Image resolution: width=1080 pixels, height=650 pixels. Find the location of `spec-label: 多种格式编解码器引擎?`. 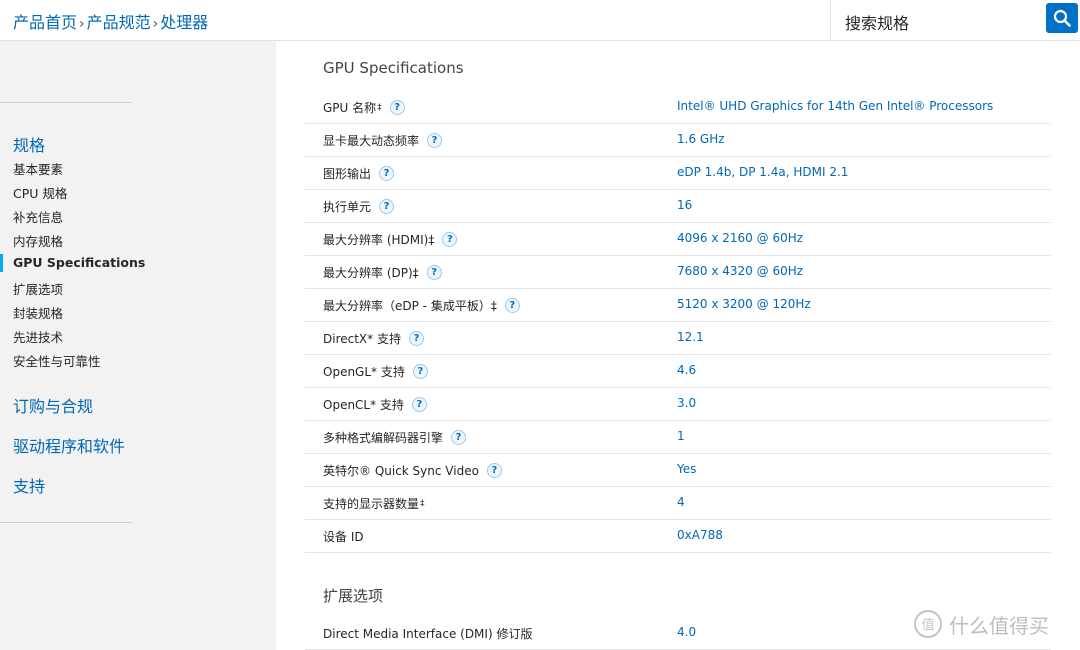

spec-label: 多种格式编解码器引擎? is located at coordinates (395, 437).